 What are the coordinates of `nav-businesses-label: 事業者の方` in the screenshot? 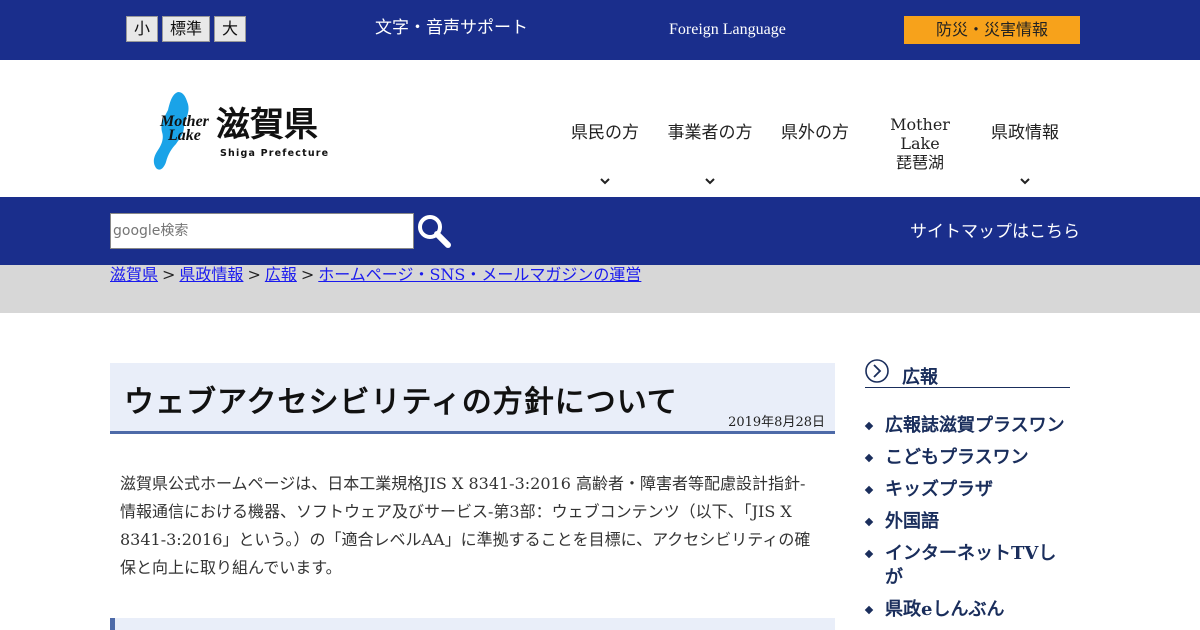 It's located at (710, 133).